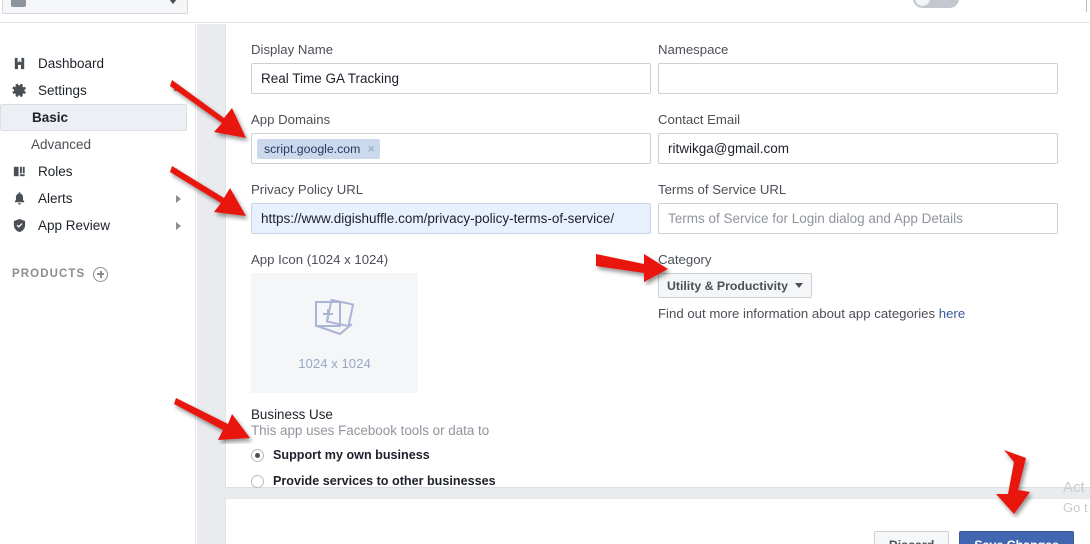 The width and height of the screenshot is (1090, 544). I want to click on watermark-line-2: Go t, so click(1075, 507).